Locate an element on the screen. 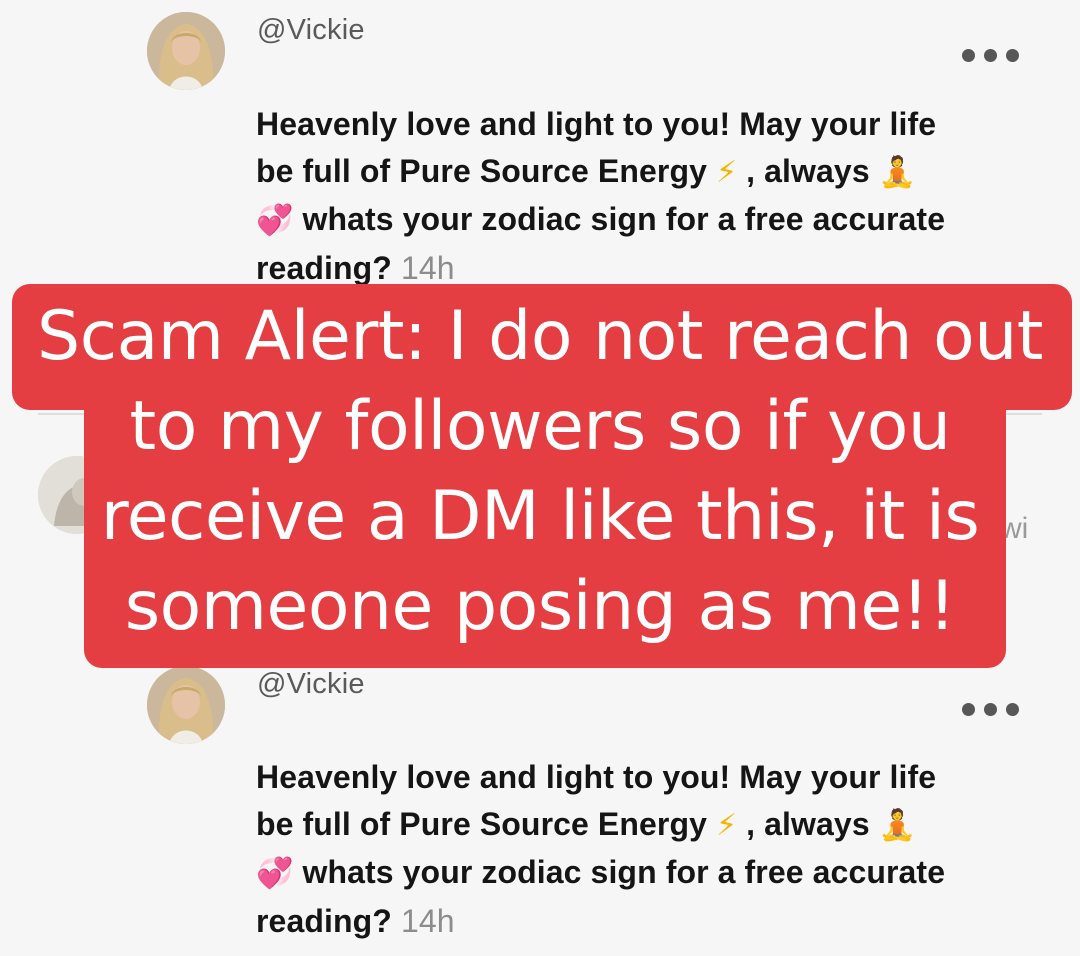  scam-alert-line: to my followers so if you is located at coordinates (540, 426).